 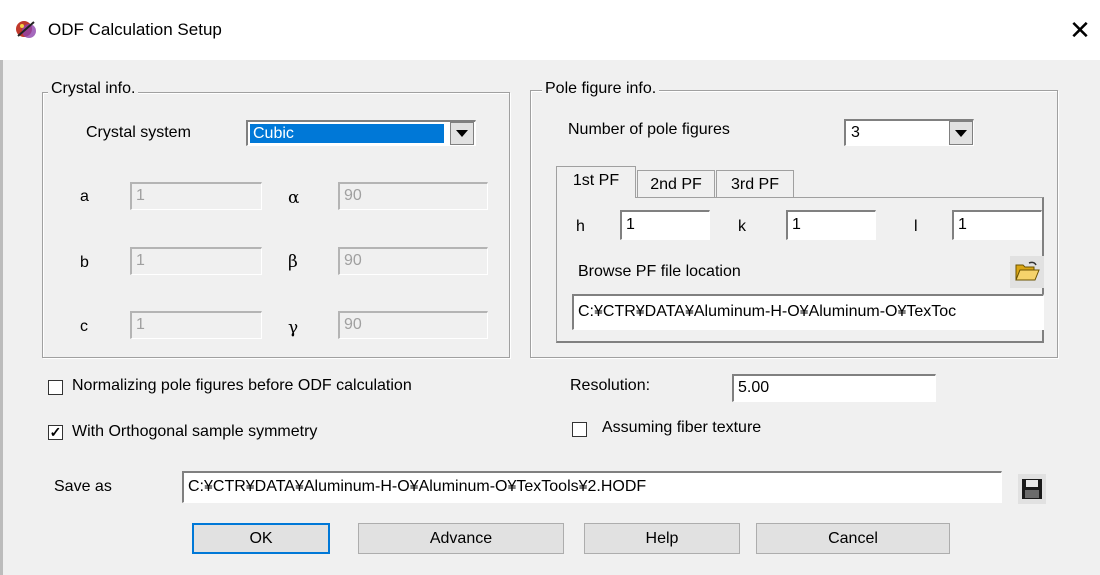 I want to click on ok-button: OK, so click(x=261, y=538).